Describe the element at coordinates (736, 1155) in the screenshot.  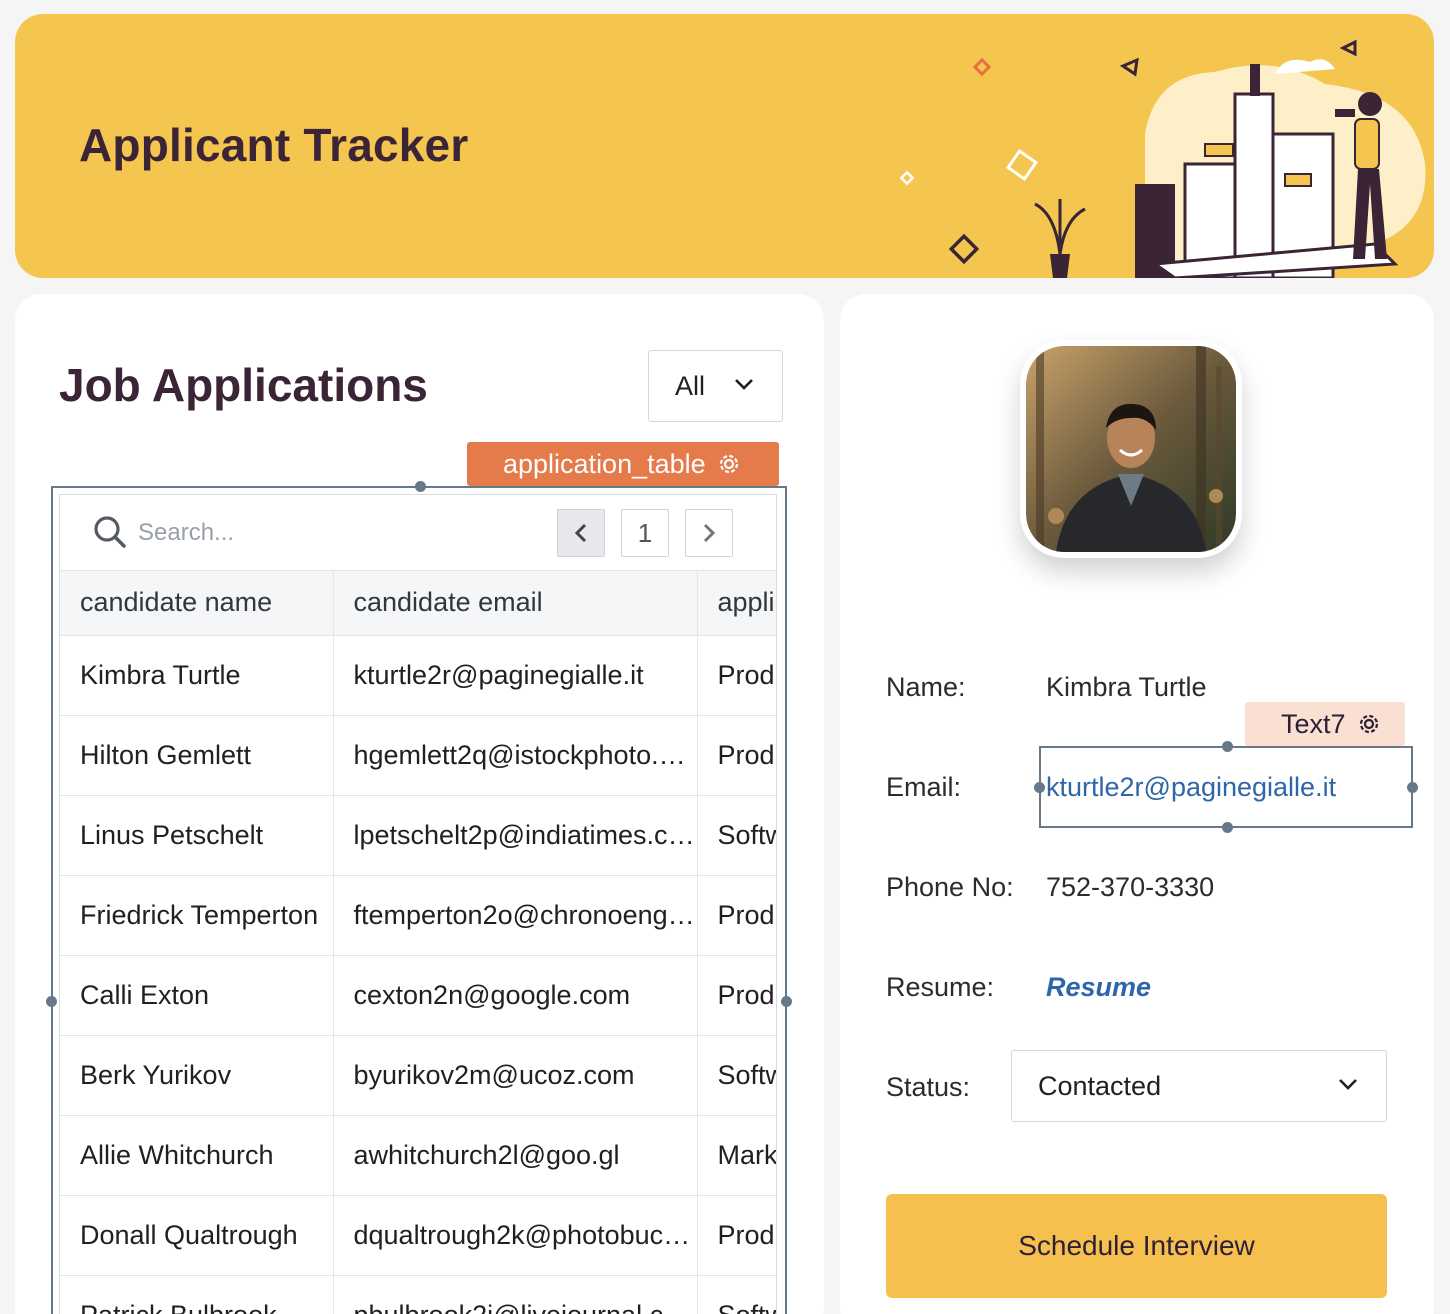
I see `cell-role: Mark` at that location.